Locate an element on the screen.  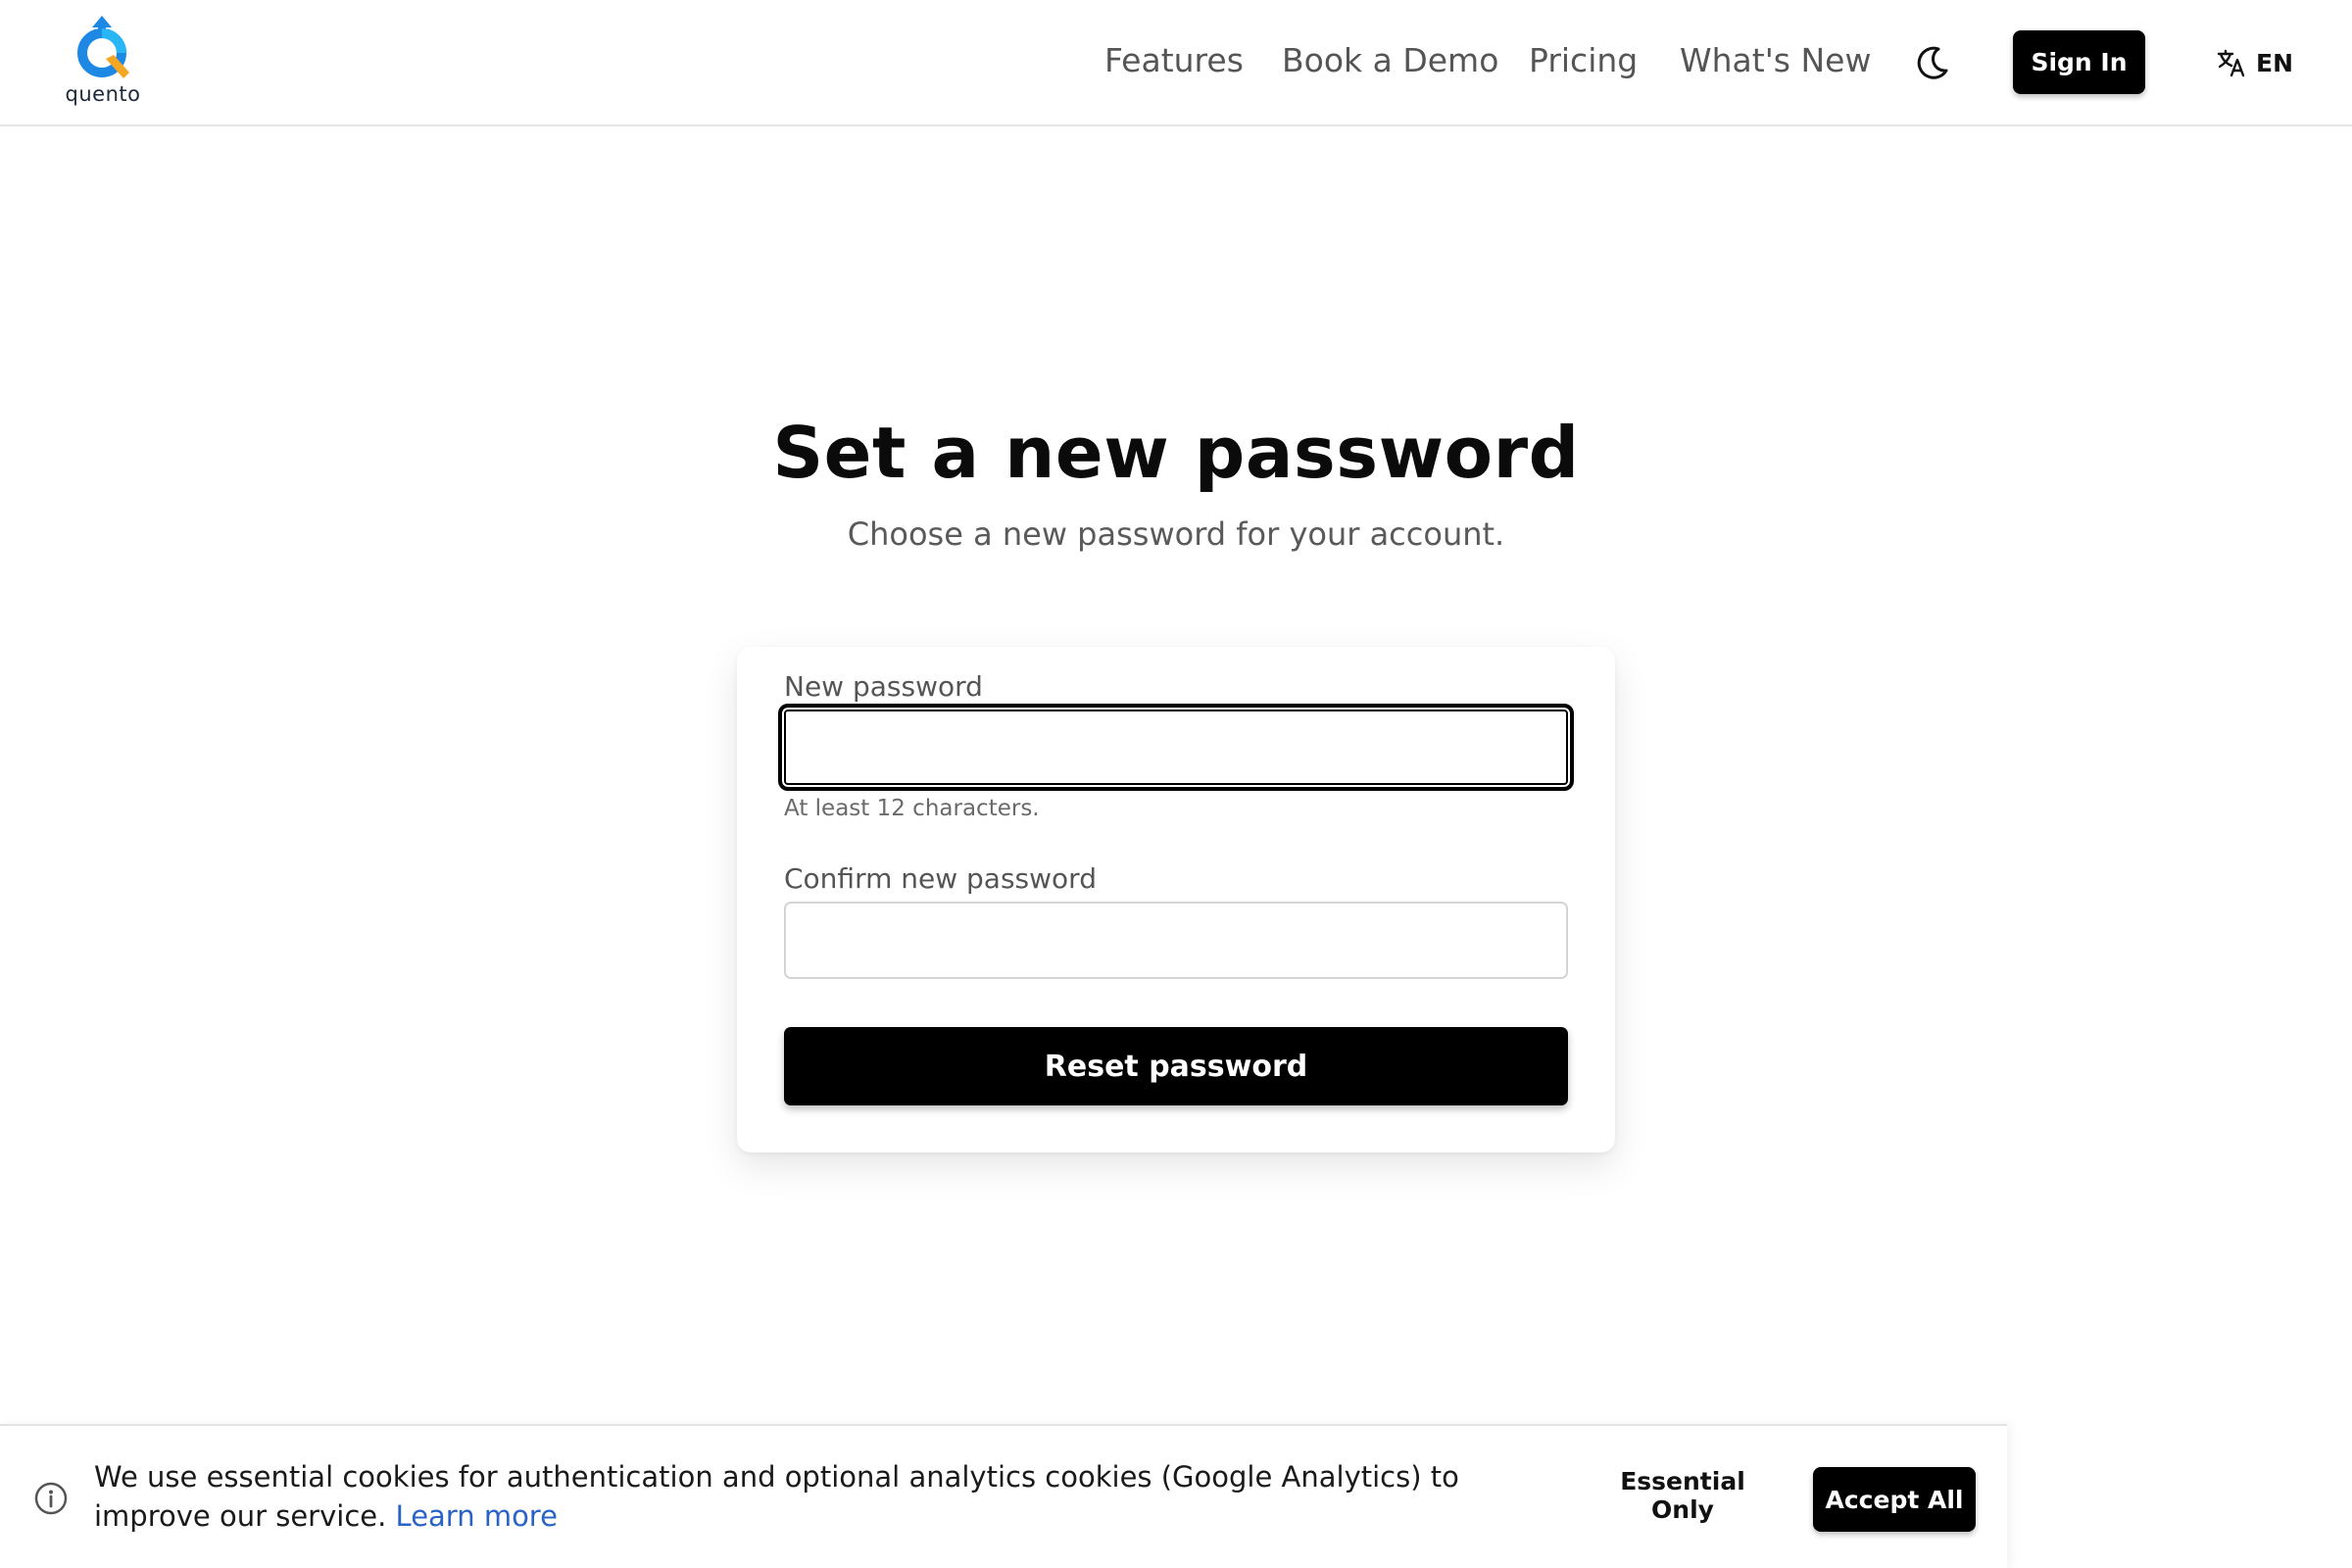
logo-wordmark: quento is located at coordinates (103, 94).